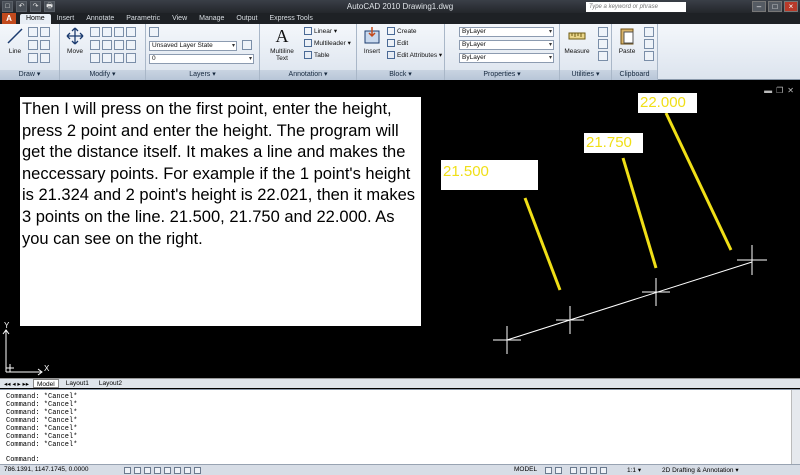 The image size is (800, 475). What do you see at coordinates (627, 51) in the screenshot?
I see `paste-label: Paste` at bounding box center [627, 51].